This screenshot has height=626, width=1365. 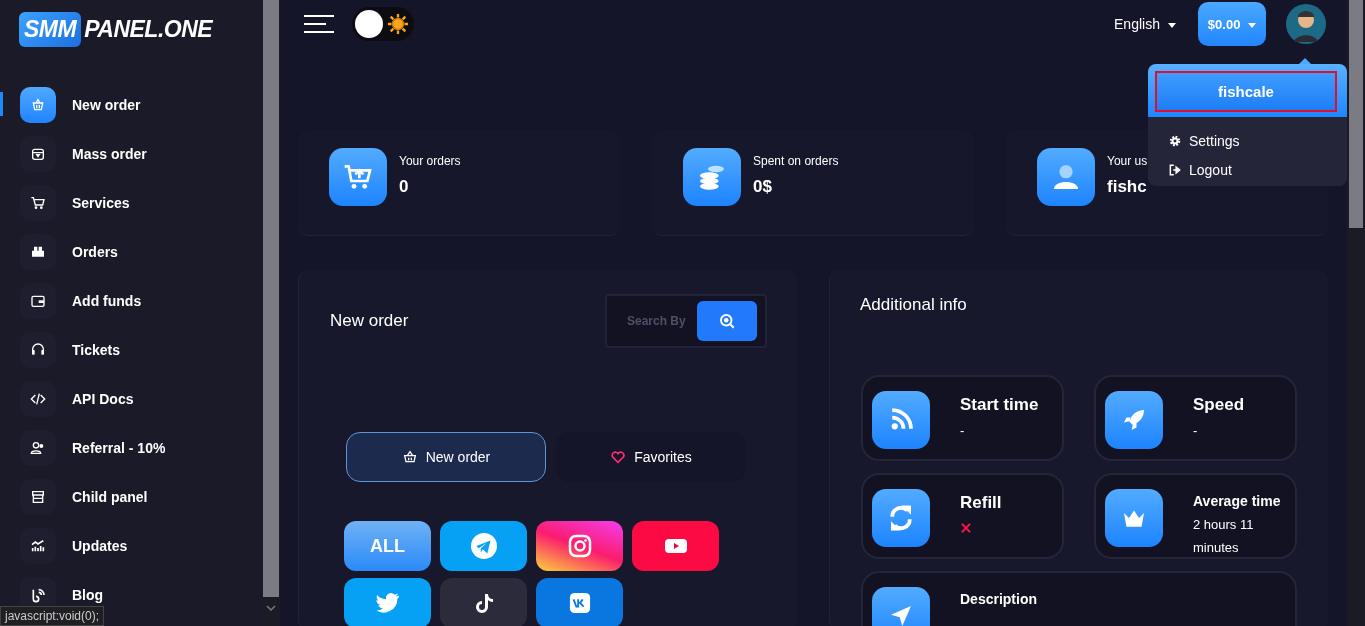 I want to click on telegram-button, so click(x=483, y=546).